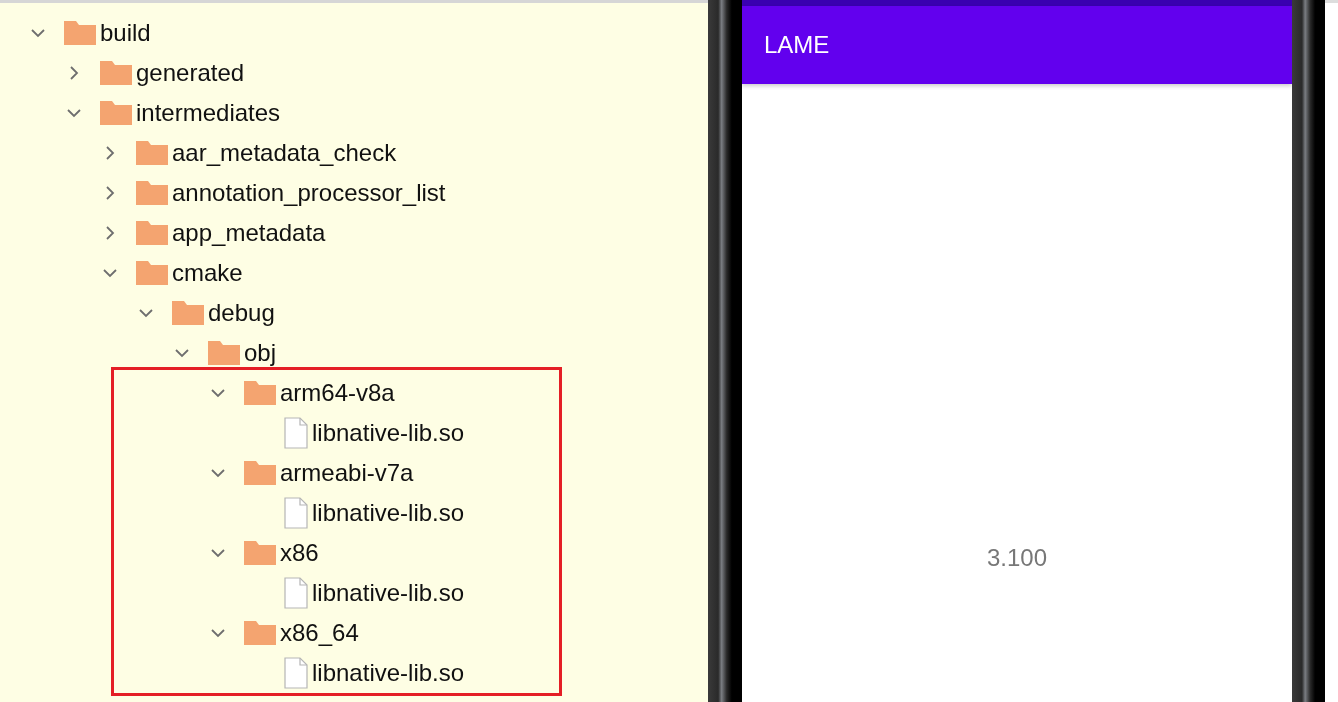 The height and width of the screenshot is (702, 1338). What do you see at coordinates (797, 45) in the screenshot?
I see `app-title: LAME` at bounding box center [797, 45].